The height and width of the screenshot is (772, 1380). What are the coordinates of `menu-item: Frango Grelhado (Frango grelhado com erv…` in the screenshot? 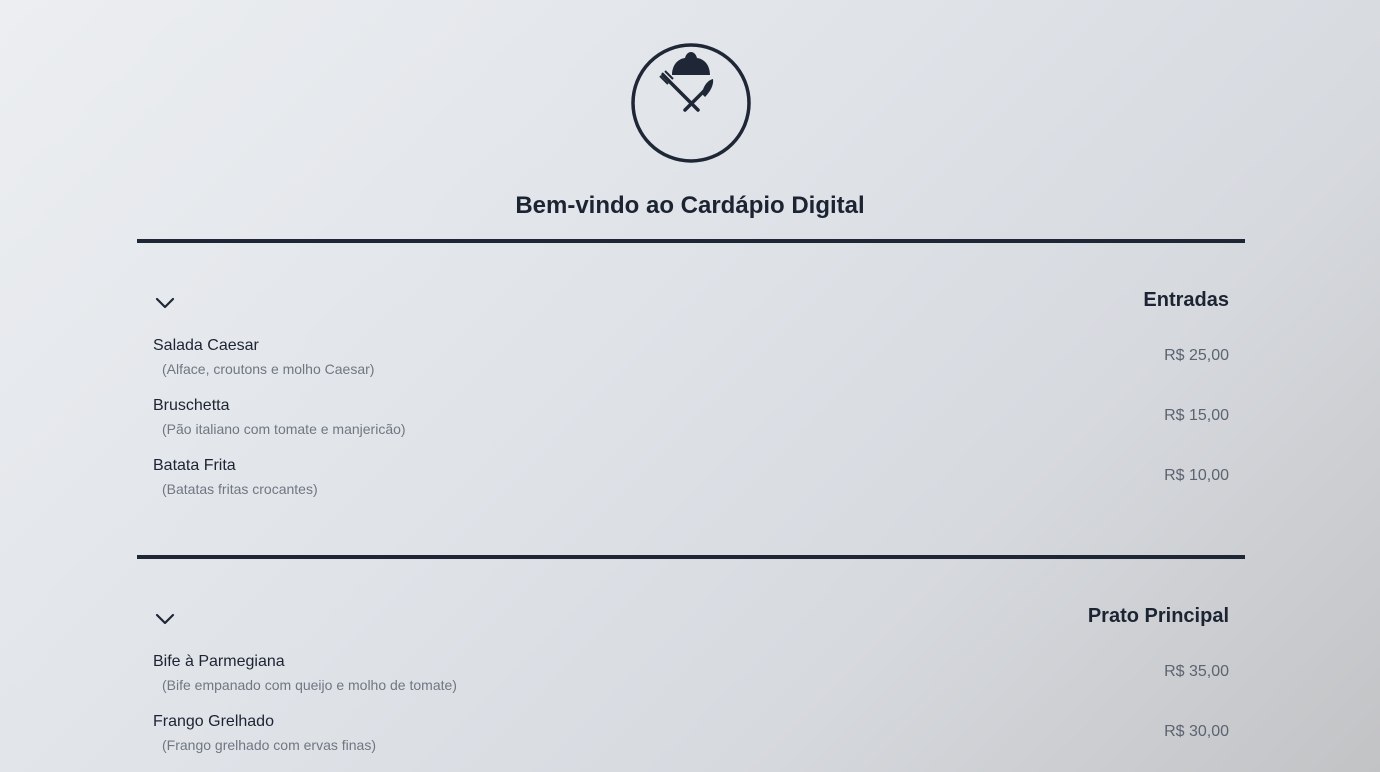 It's located at (691, 742).